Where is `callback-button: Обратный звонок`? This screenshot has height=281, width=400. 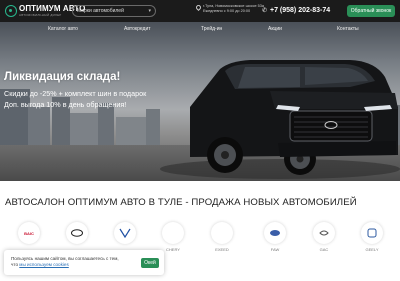 callback-button: Обратный звонок is located at coordinates (371, 11).